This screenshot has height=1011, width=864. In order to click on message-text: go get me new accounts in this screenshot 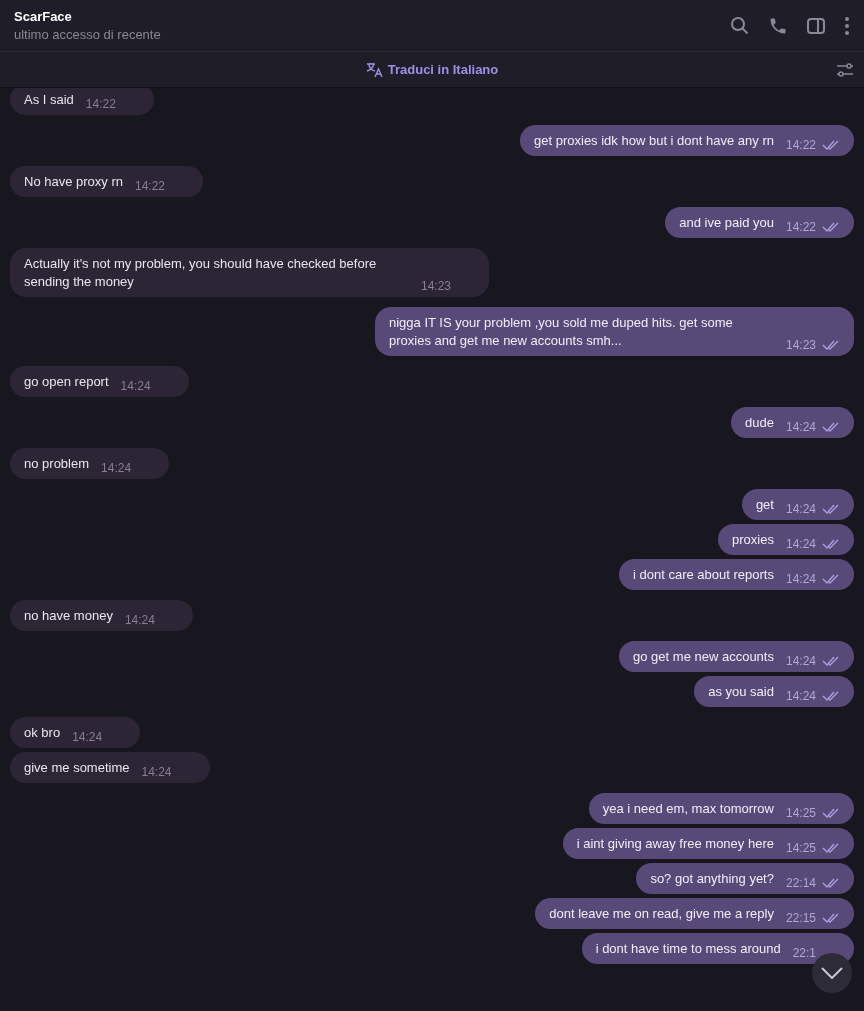, I will do `click(703, 657)`.